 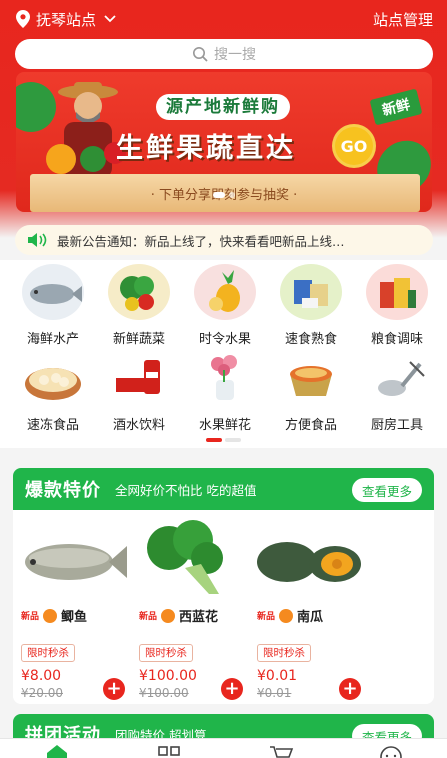 What do you see at coordinates (57, 750) in the screenshot?
I see `home-icon` at bounding box center [57, 750].